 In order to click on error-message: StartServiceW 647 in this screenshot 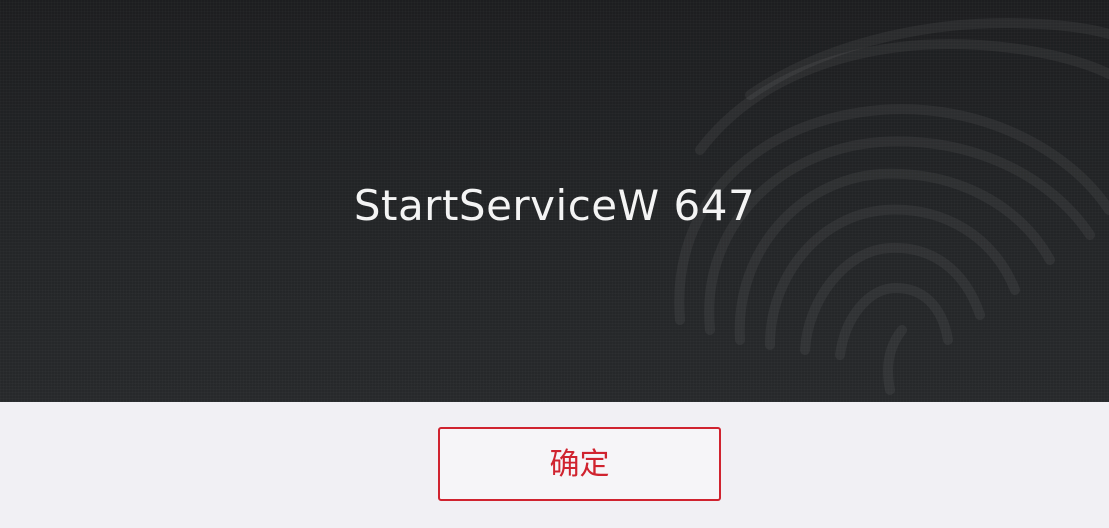, I will do `click(554, 205)`.